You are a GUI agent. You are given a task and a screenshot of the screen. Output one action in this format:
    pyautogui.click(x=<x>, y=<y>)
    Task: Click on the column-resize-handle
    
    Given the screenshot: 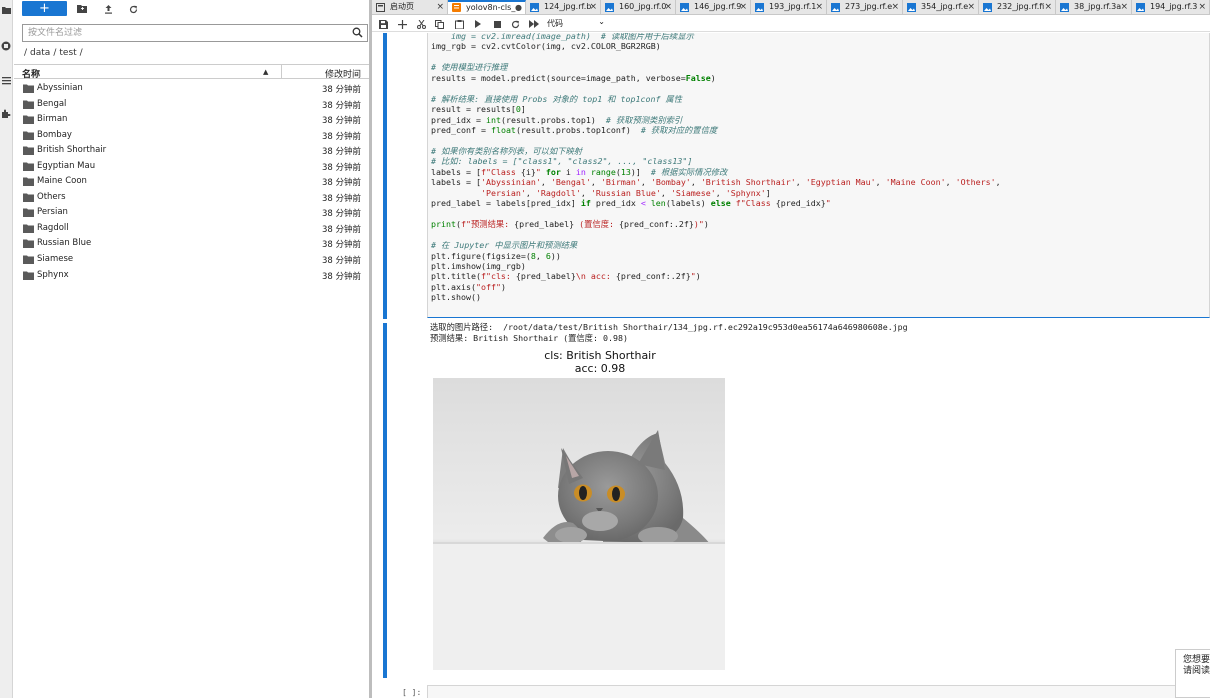 What is the action you would take?
    pyautogui.click(x=281, y=72)
    